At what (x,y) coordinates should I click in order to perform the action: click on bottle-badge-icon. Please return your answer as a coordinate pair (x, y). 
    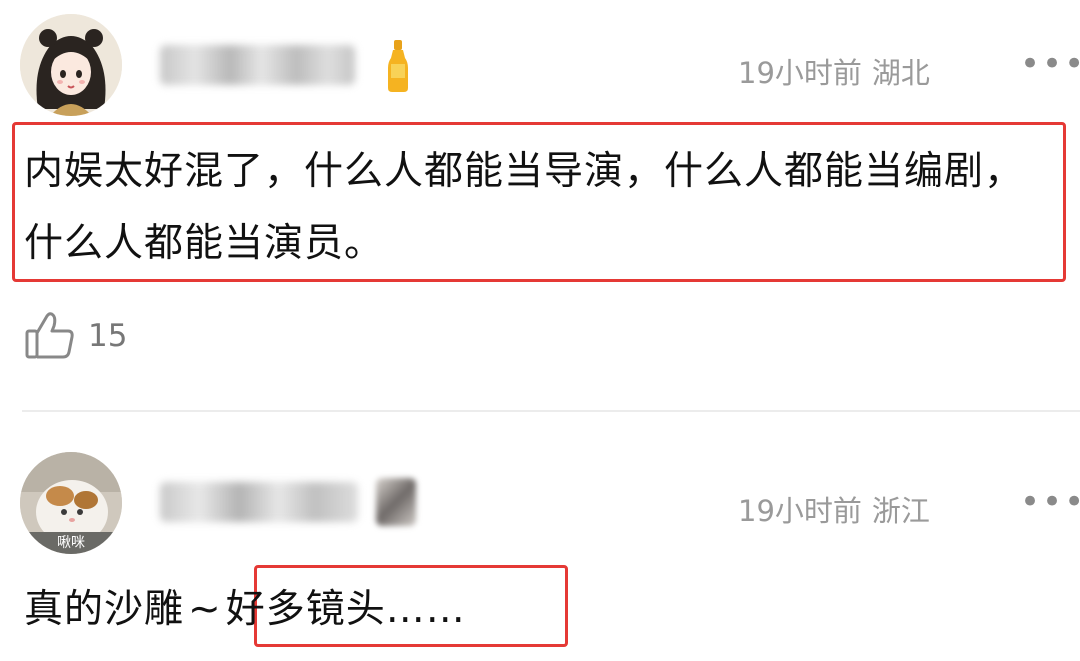
    Looking at the image, I should click on (398, 66).